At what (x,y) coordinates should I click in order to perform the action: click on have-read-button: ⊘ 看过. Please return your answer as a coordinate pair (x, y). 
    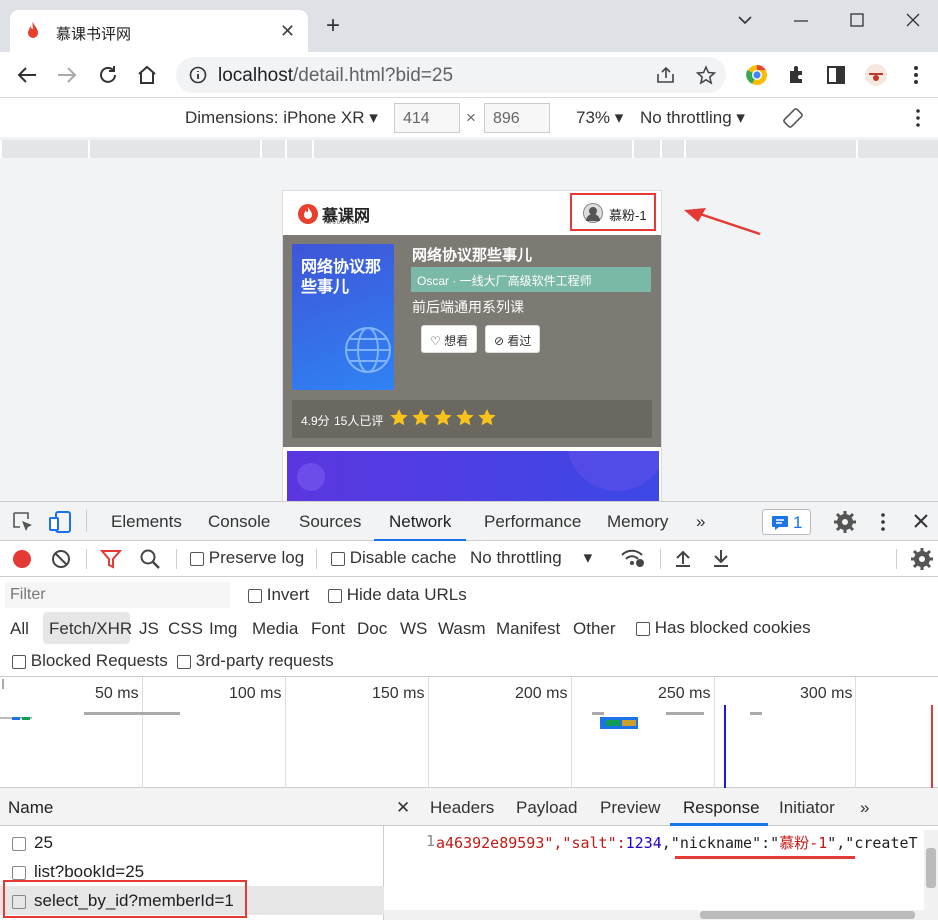
    Looking at the image, I should click on (513, 339).